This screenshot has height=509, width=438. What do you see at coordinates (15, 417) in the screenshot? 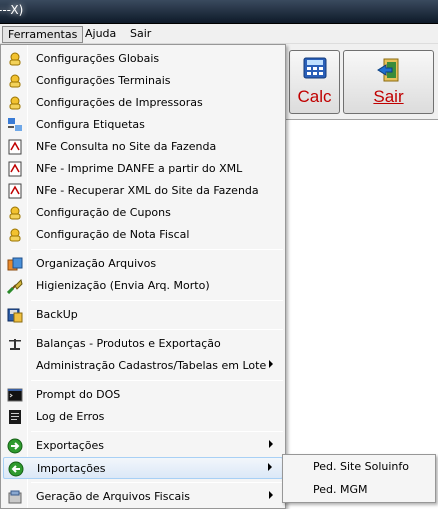
I see `log-icon` at bounding box center [15, 417].